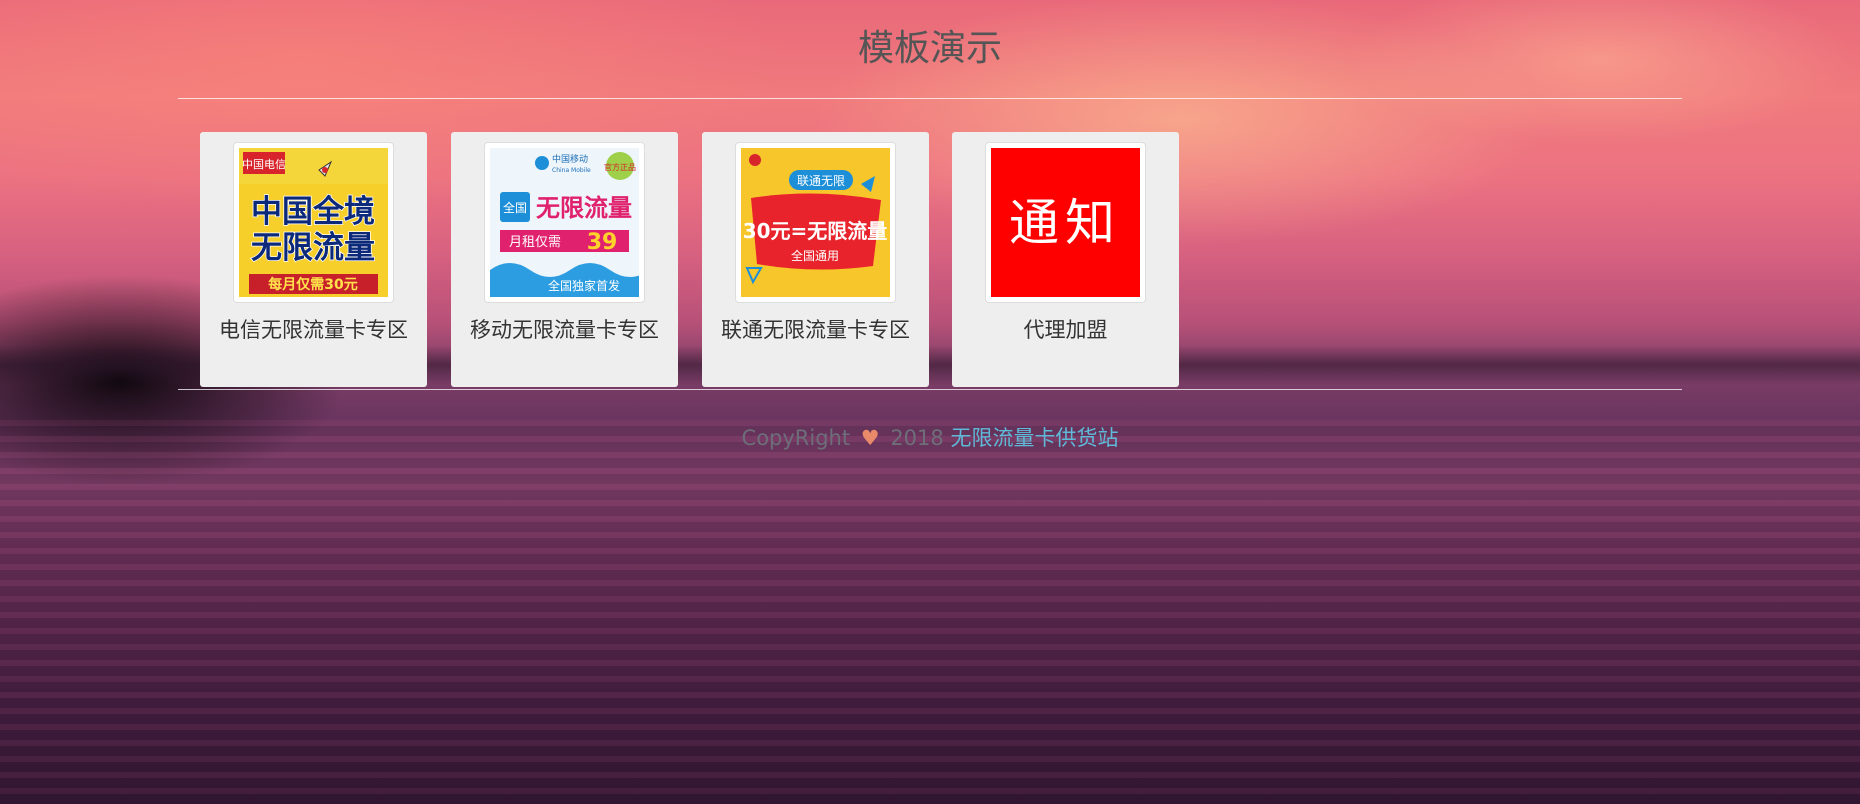 Image resolution: width=1860 pixels, height=804 pixels. I want to click on mobile-brand-cn: 中国移动, so click(570, 159).